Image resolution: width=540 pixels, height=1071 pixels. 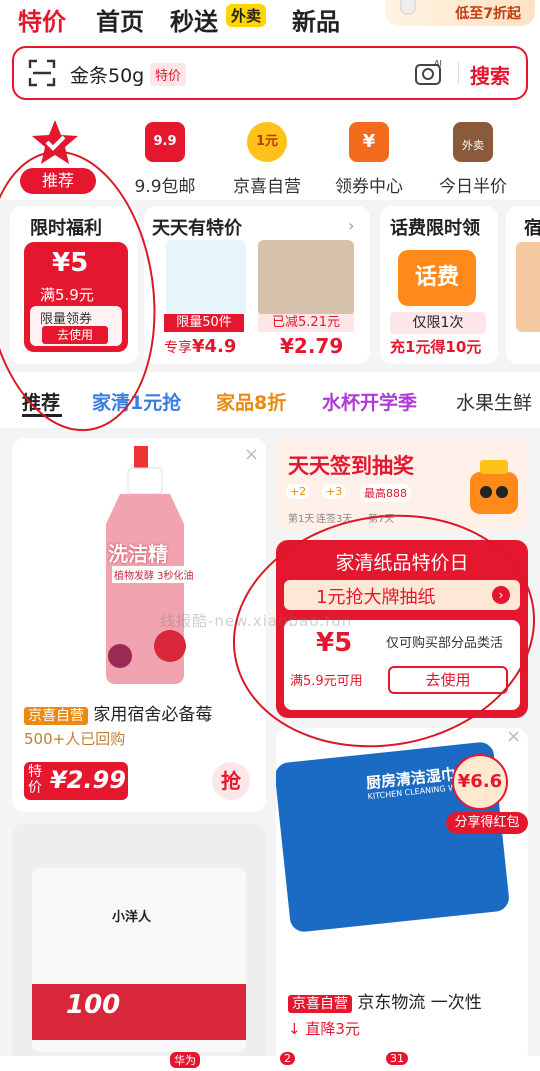 What do you see at coordinates (458, 73) in the screenshot?
I see `search-divider` at bounding box center [458, 73].